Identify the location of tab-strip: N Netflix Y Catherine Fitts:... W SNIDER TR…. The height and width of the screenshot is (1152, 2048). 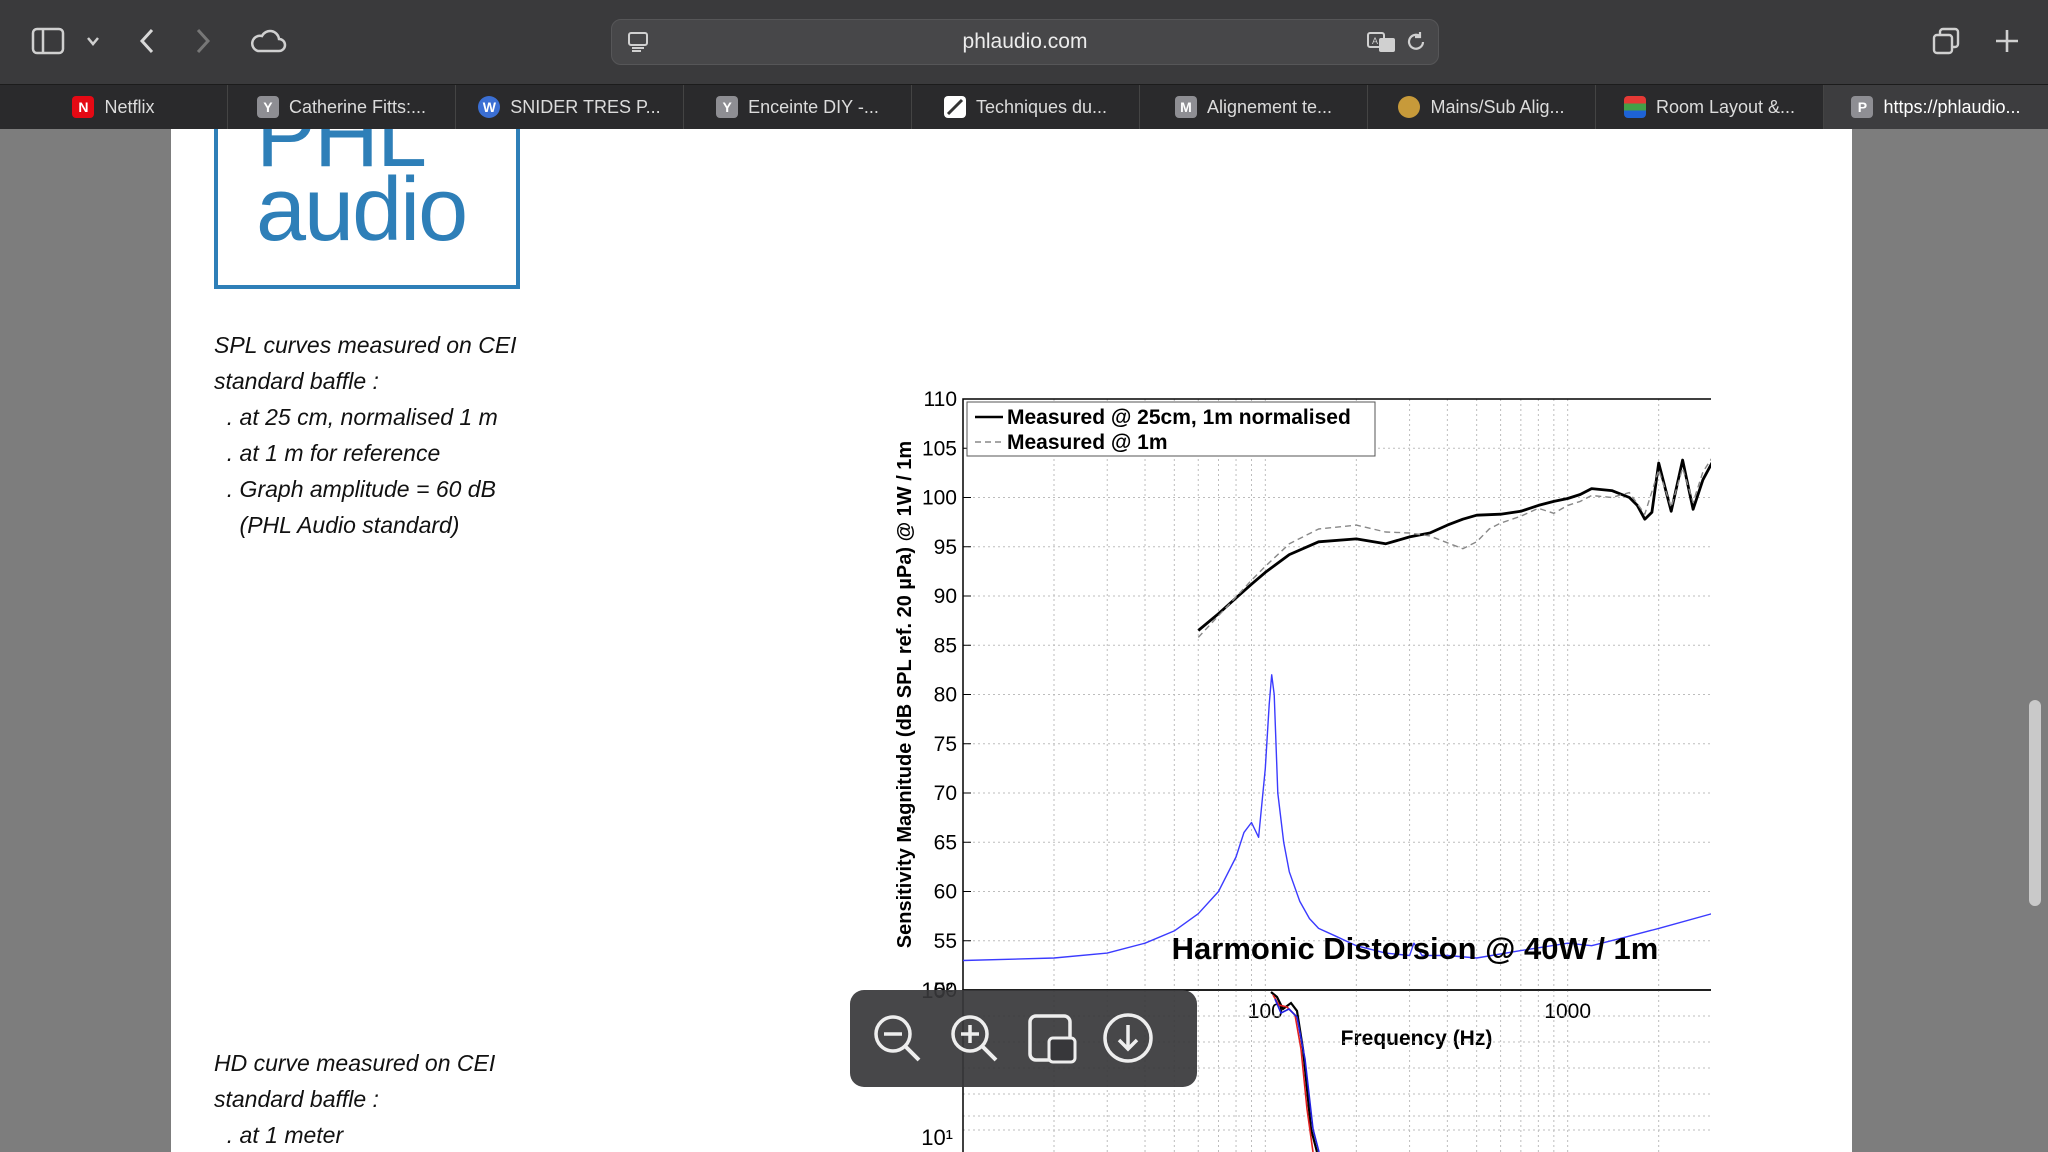
(1024, 106).